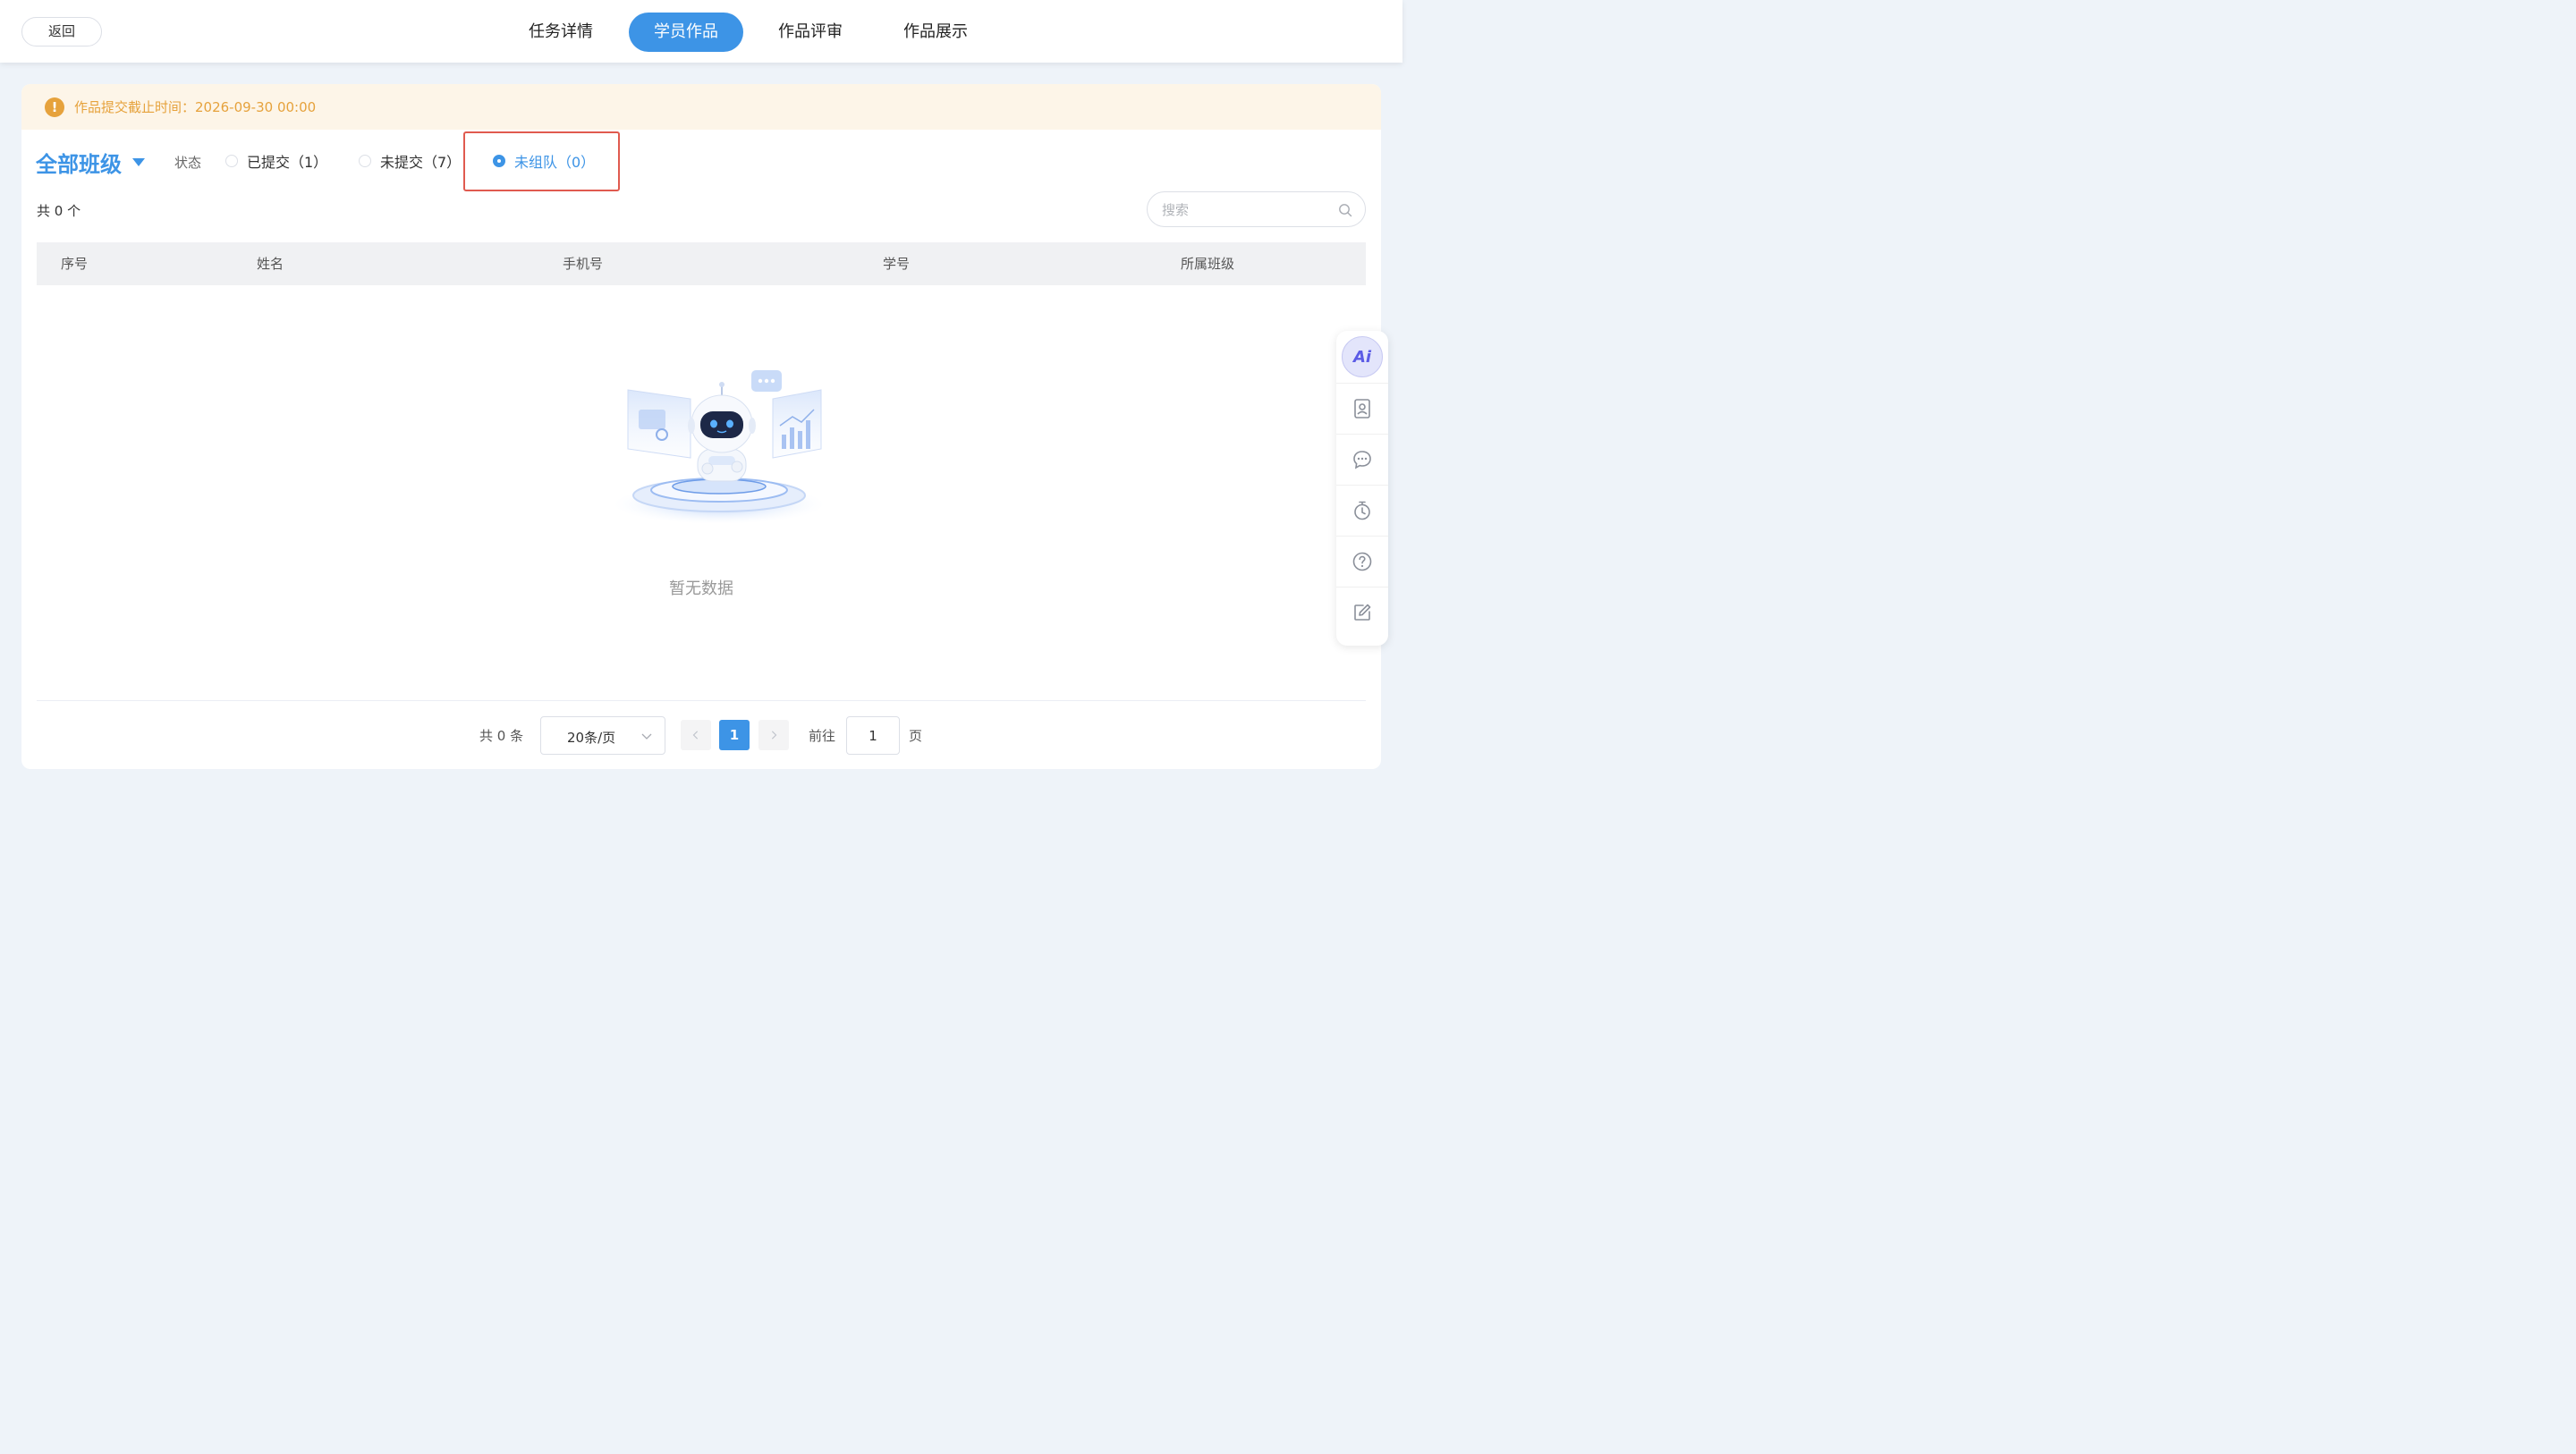 The image size is (2576, 1454). I want to click on pagination-total: 共 0 条, so click(501, 736).